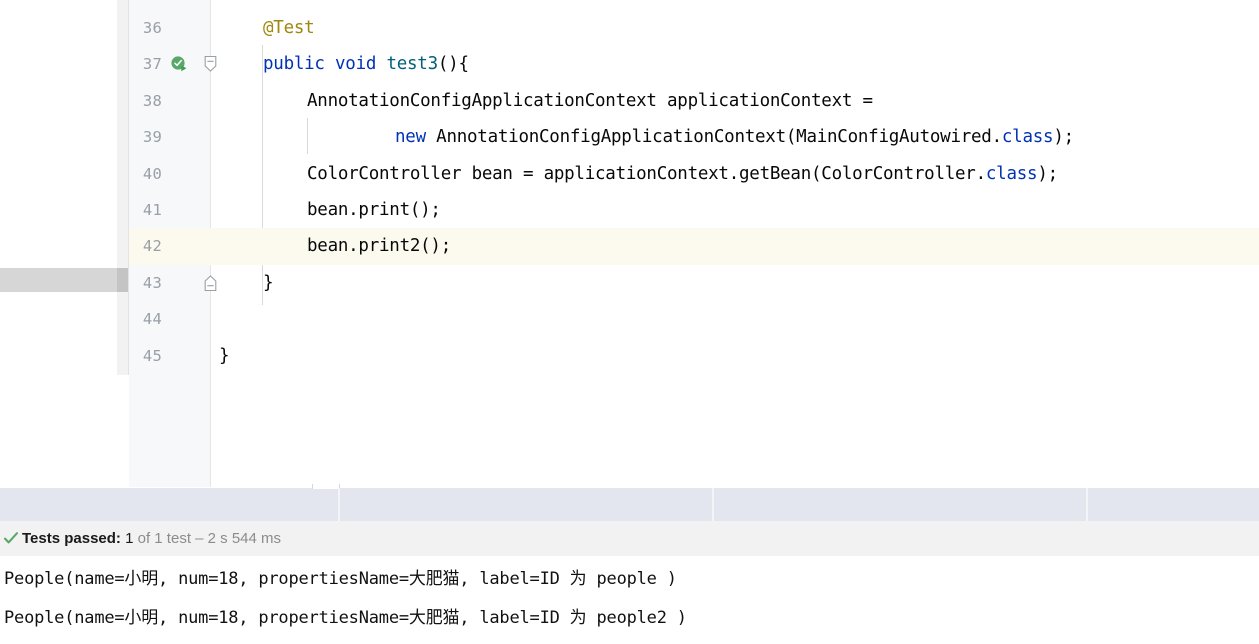 This screenshot has height=644, width=1259. I want to click on line-code: bean.print2();, so click(331, 246).